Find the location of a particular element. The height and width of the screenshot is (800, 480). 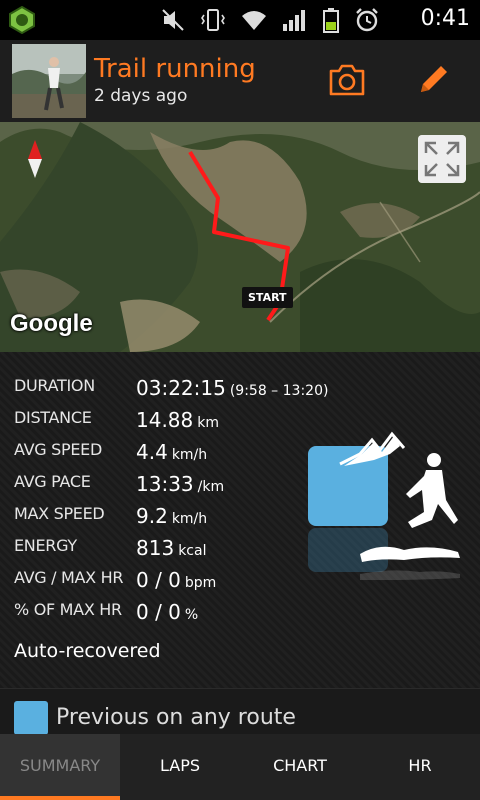

stat-unit: % is located at coordinates (191, 615).